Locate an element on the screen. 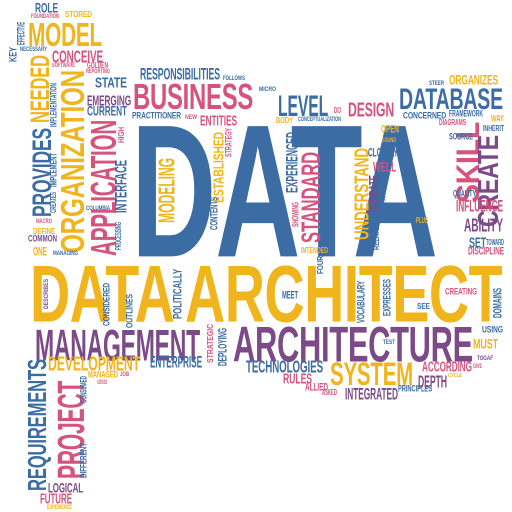 This screenshot has width=512, height=512. cloud-word-different: DIFFERENT is located at coordinates (83, 460).